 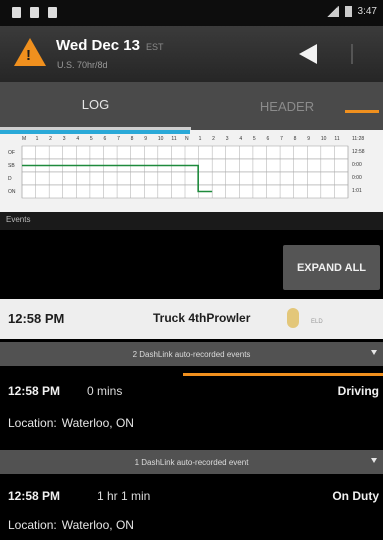 What do you see at coordinates (308, 54) in the screenshot?
I see `back-arrow-icon` at bounding box center [308, 54].